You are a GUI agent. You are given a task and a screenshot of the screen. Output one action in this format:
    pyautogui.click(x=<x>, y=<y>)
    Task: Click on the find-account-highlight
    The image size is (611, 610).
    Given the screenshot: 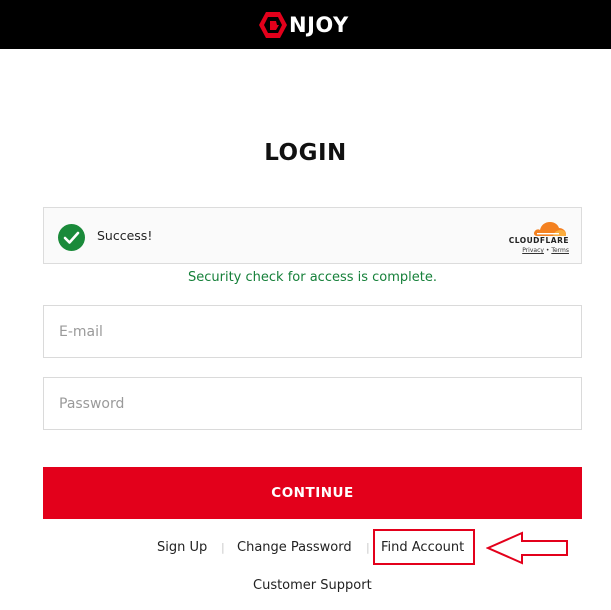 What is the action you would take?
    pyautogui.click(x=424, y=547)
    